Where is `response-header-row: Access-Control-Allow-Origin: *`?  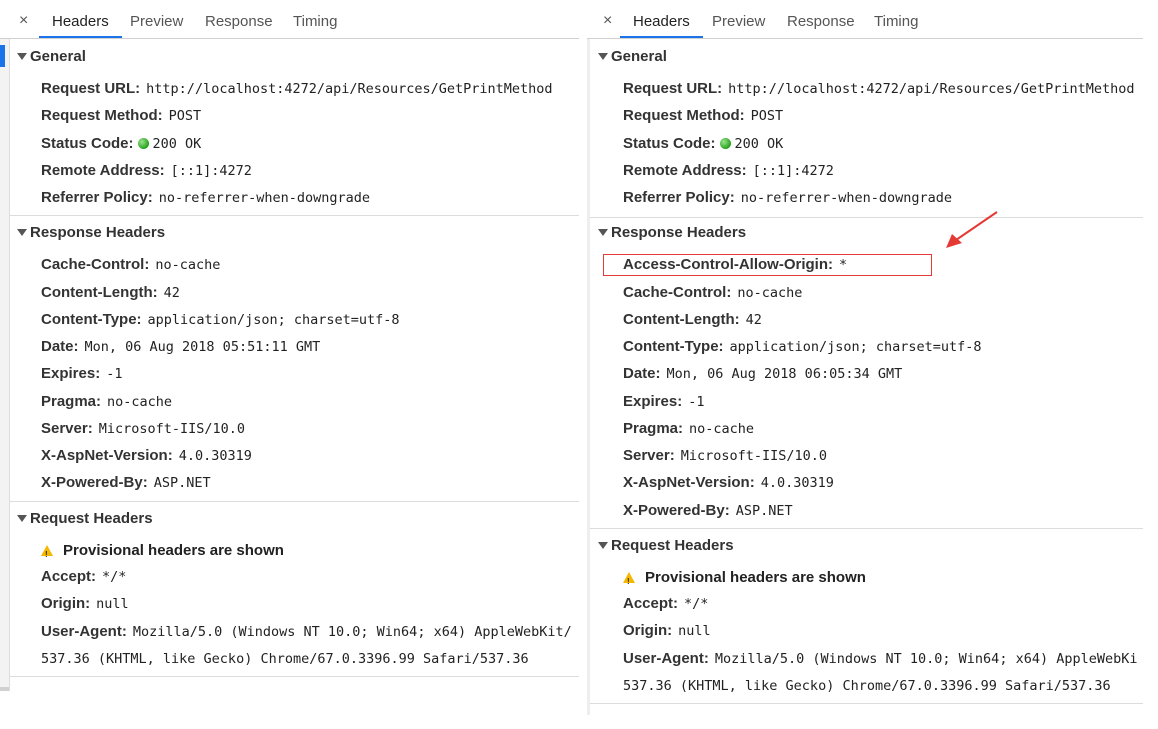 response-header-row: Access-Control-Allow-Origin: * is located at coordinates (735, 264).